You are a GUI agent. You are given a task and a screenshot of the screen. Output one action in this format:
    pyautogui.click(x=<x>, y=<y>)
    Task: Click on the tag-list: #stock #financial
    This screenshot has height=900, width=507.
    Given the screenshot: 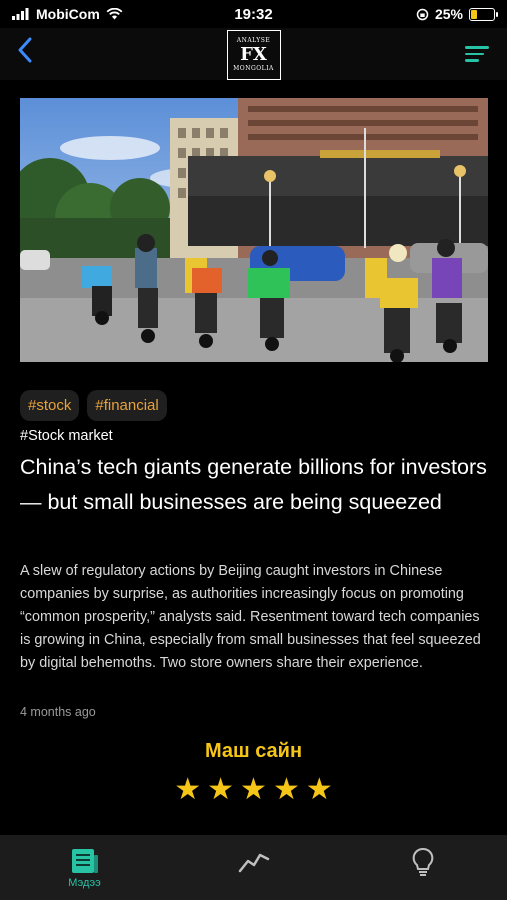 What is the action you would take?
    pyautogui.click(x=93, y=405)
    